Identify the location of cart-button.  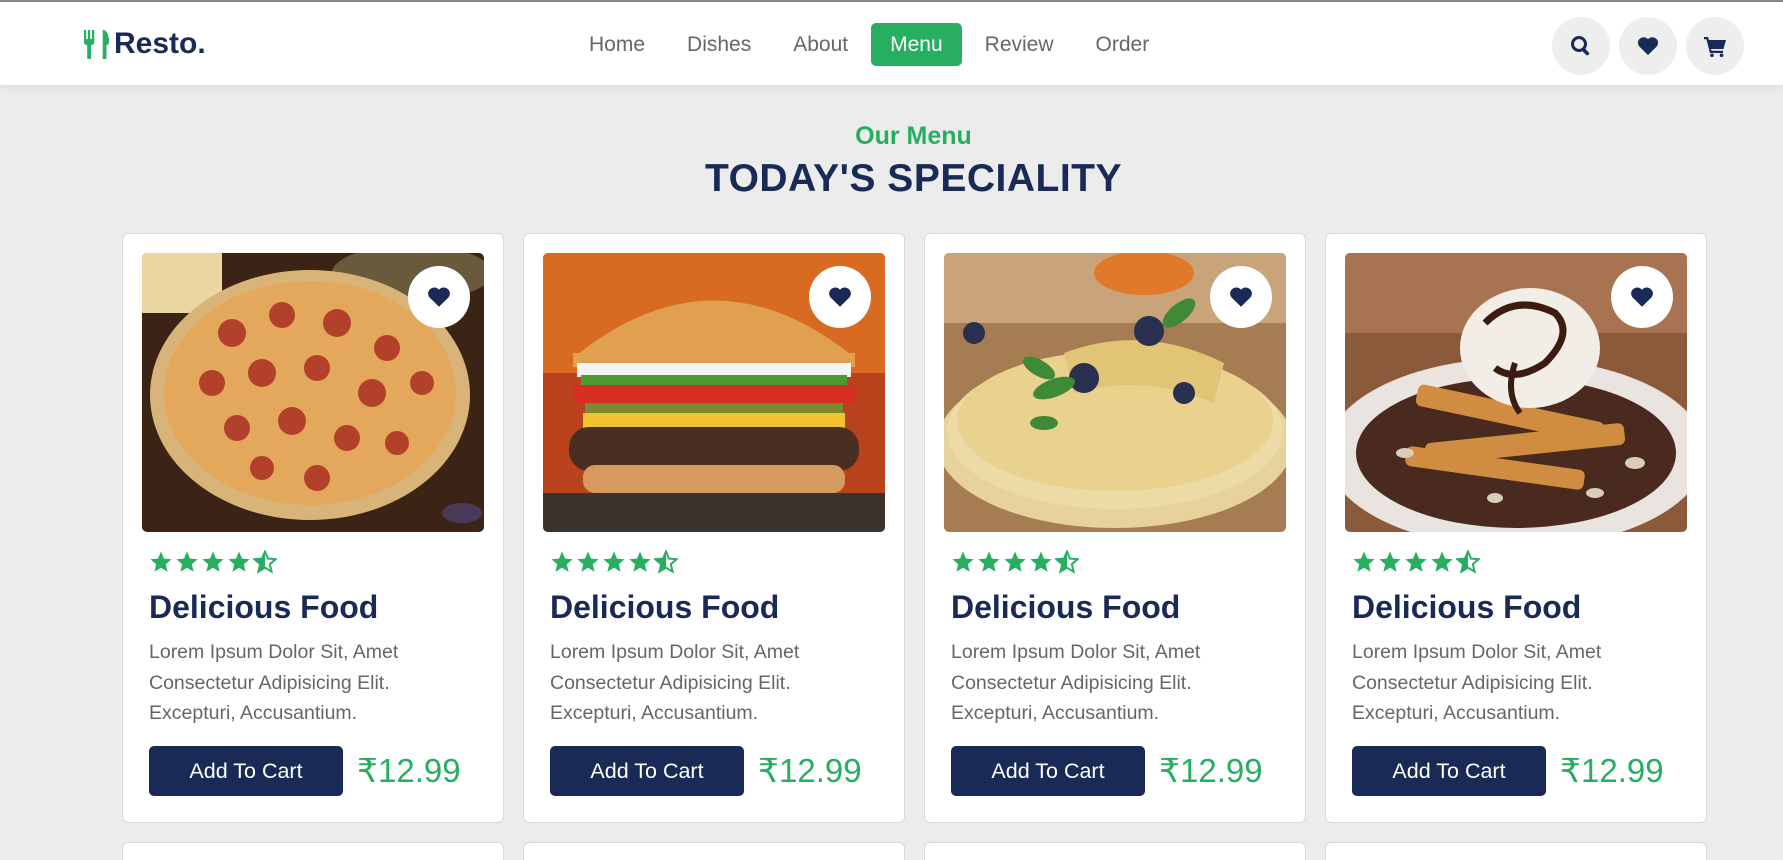
(1715, 46).